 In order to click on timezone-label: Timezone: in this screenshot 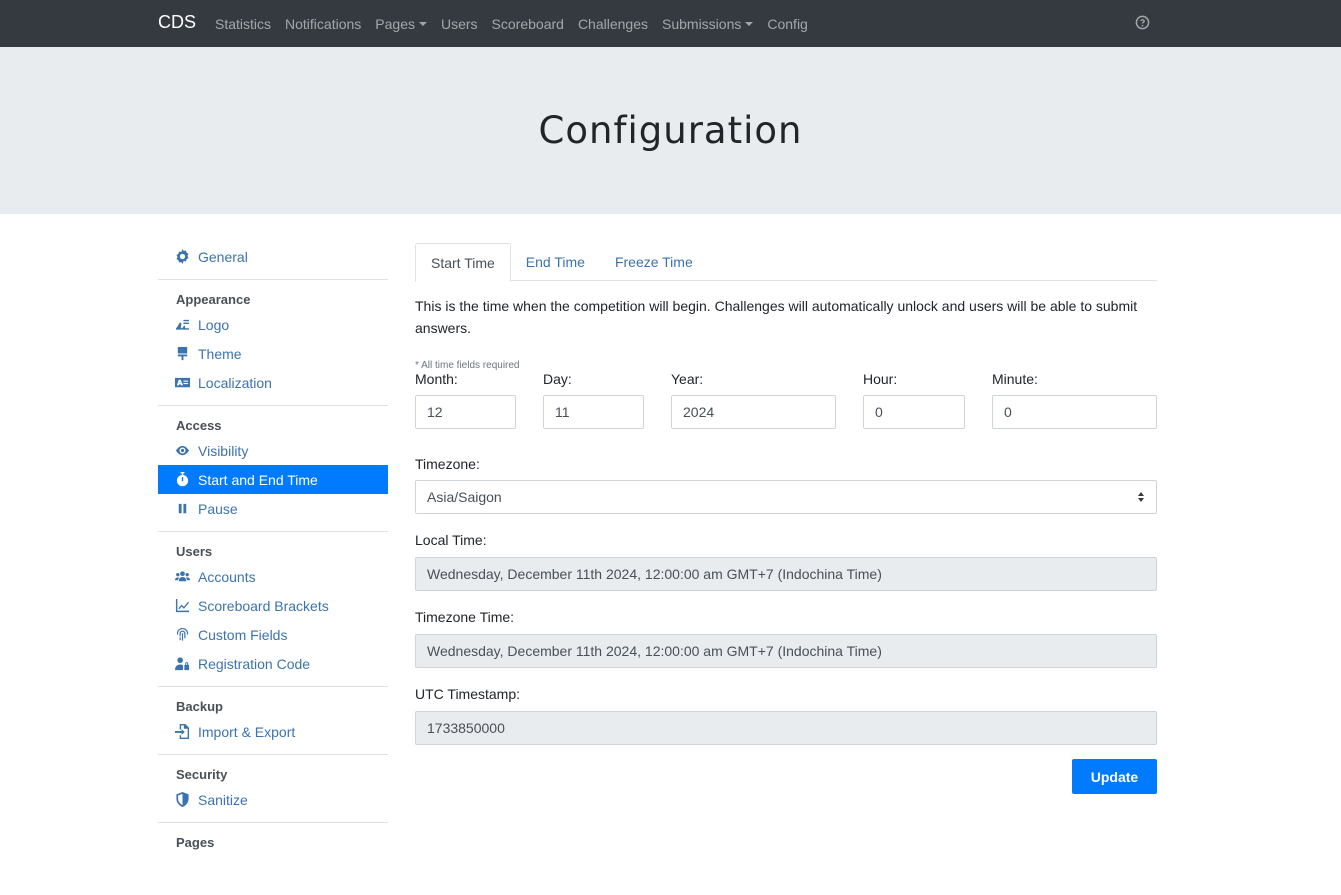, I will do `click(447, 464)`.